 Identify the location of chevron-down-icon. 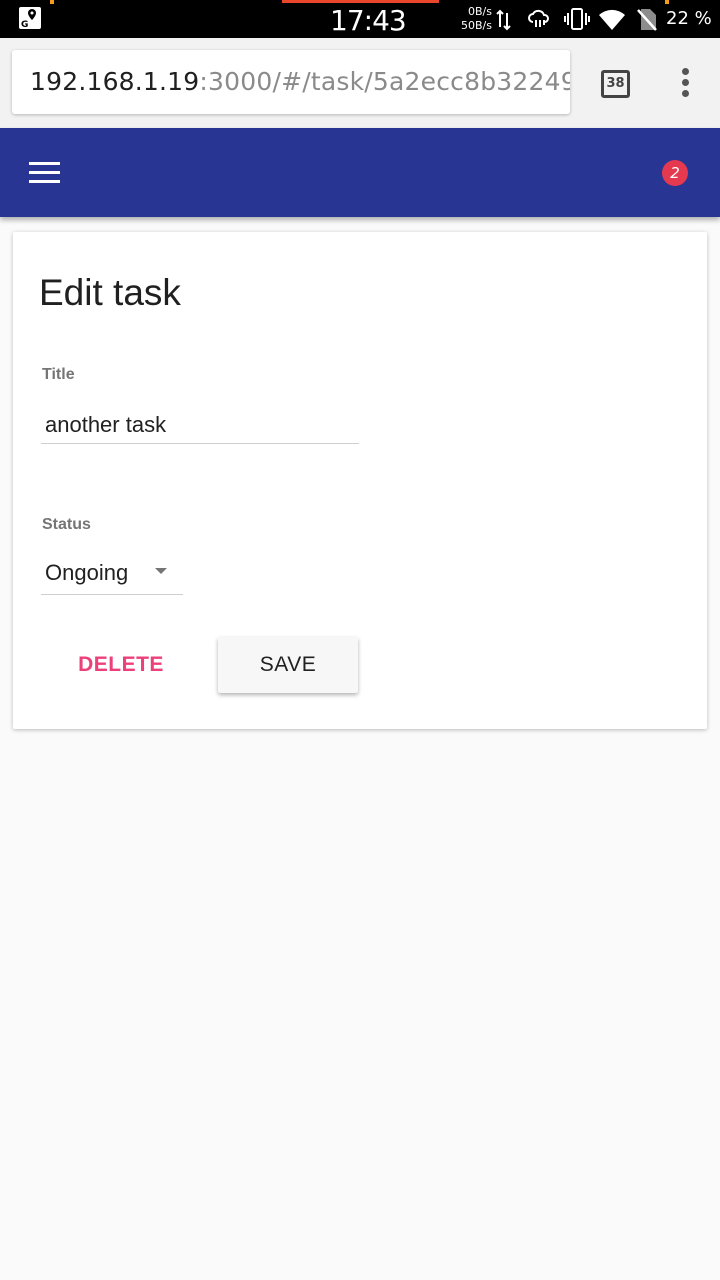
(161, 571).